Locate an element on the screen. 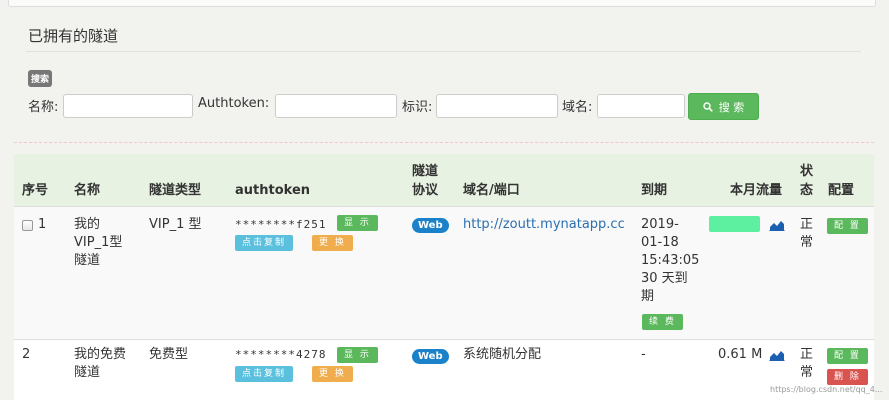 The image size is (889, 400). row-checkbox is located at coordinates (27, 225).